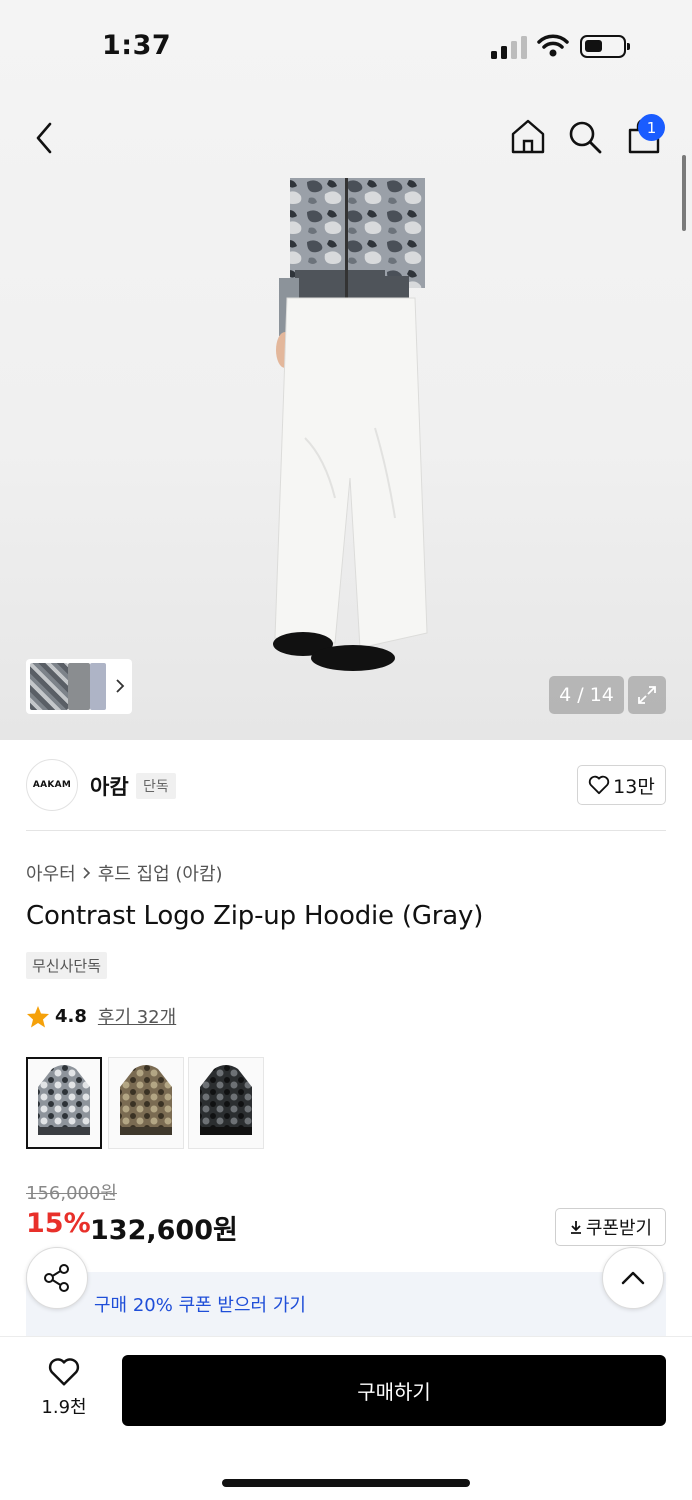 The width and height of the screenshot is (692, 1500). I want to click on divider, so click(346, 830).